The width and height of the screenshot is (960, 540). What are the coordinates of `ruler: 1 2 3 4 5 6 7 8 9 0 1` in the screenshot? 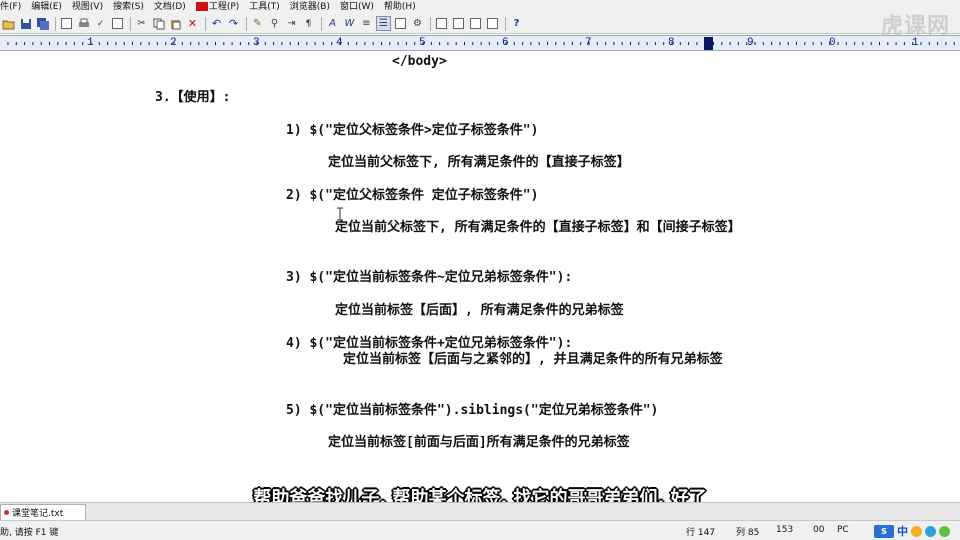 It's located at (480, 43).